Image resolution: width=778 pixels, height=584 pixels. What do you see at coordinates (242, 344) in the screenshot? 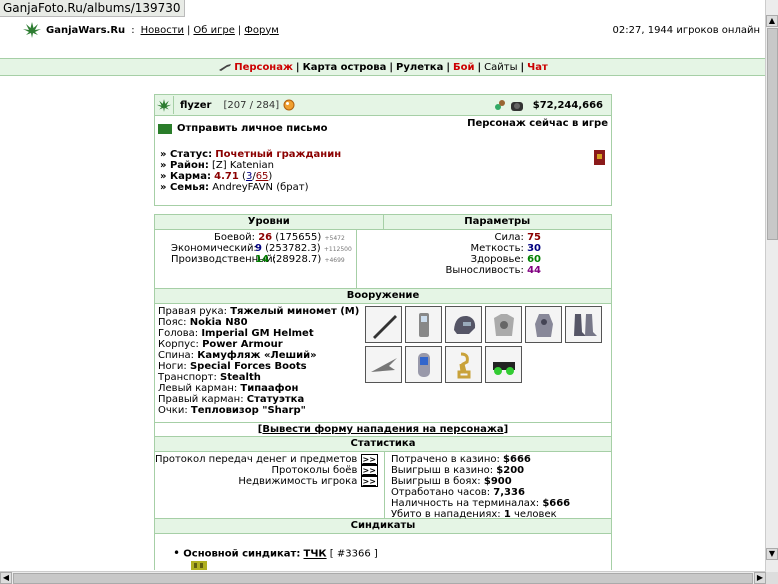
I see `item-body: Power Armour` at bounding box center [242, 344].